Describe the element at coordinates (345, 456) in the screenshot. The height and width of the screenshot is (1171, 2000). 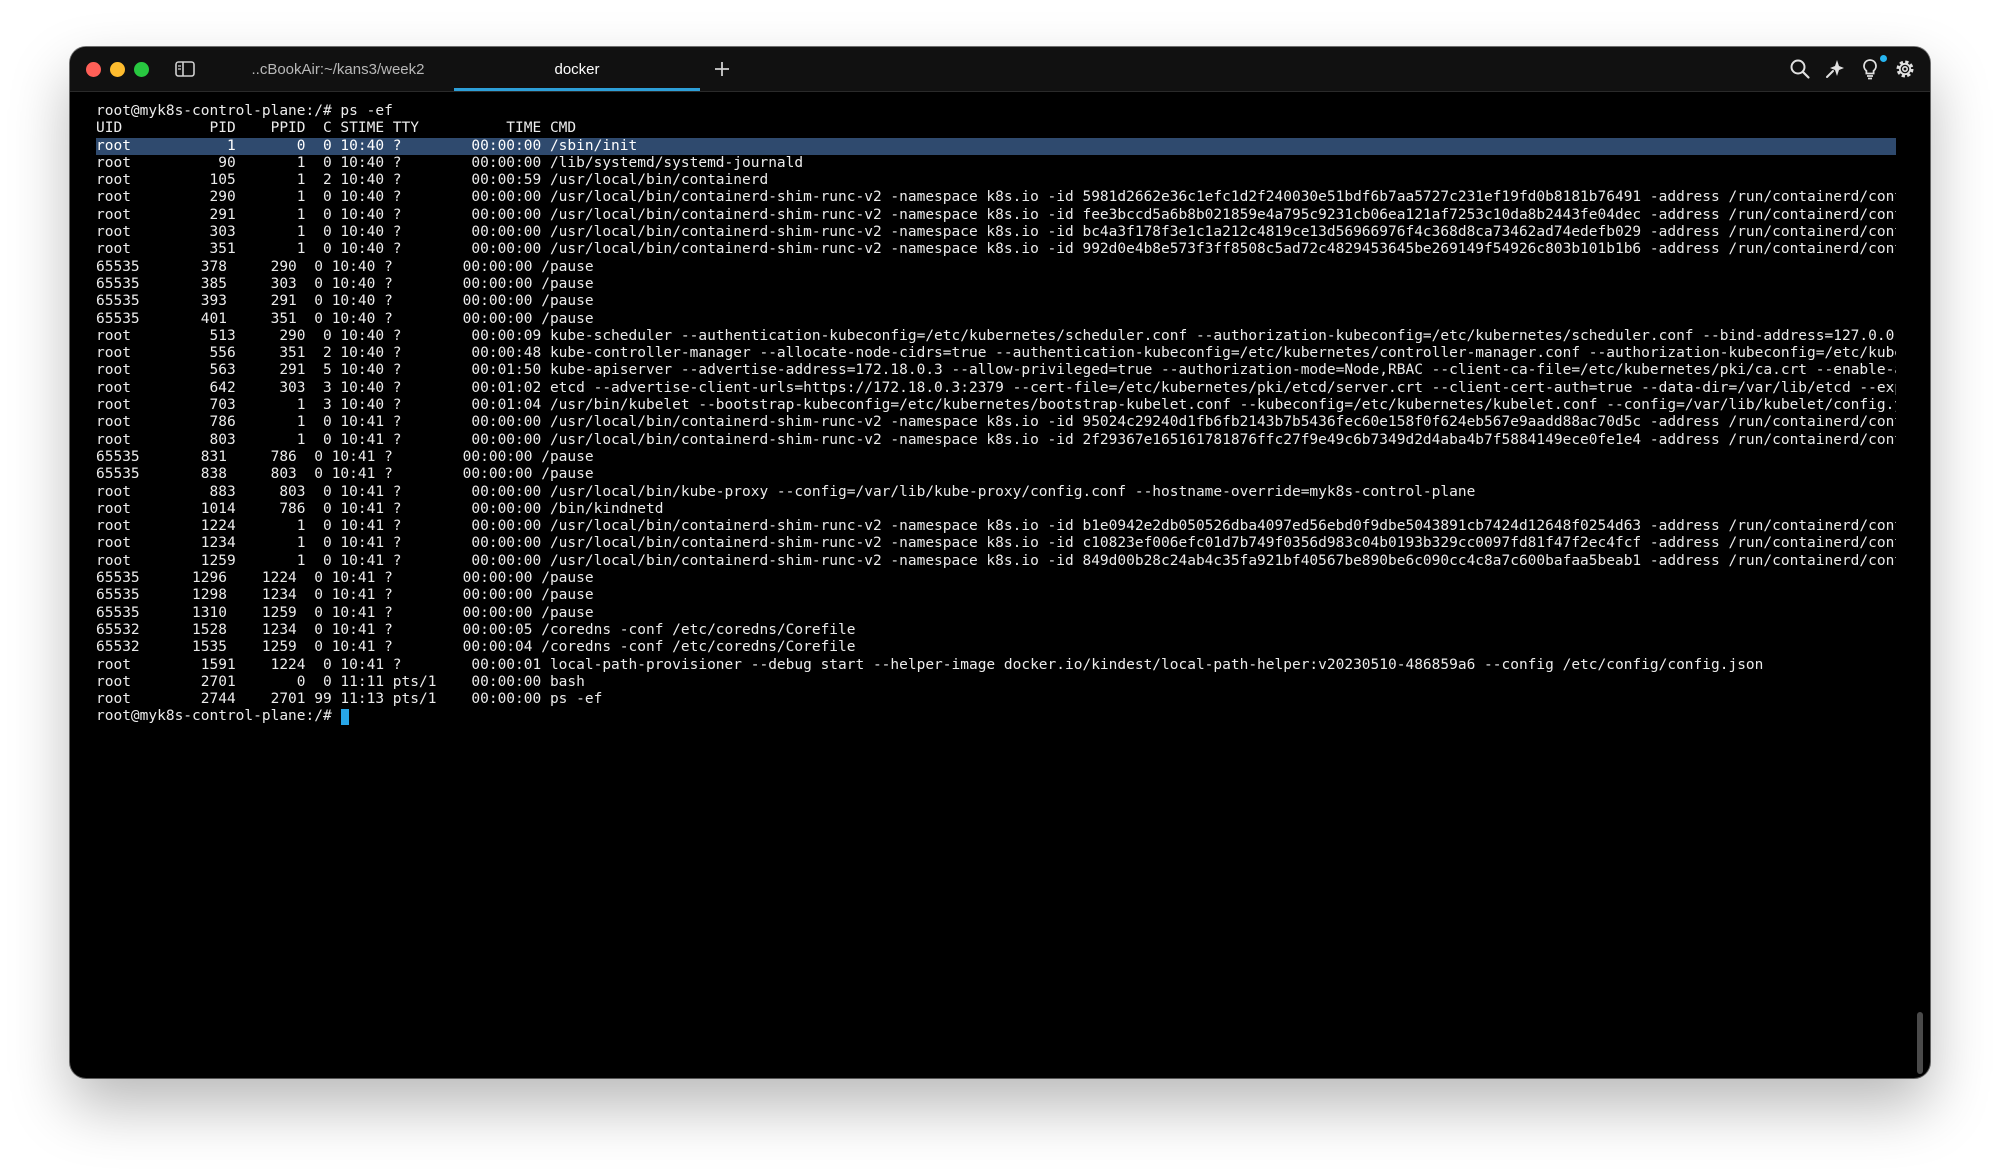
I see `process-row: 65535 831 786 0 10:41 ? 00:00:00 /pause` at that location.